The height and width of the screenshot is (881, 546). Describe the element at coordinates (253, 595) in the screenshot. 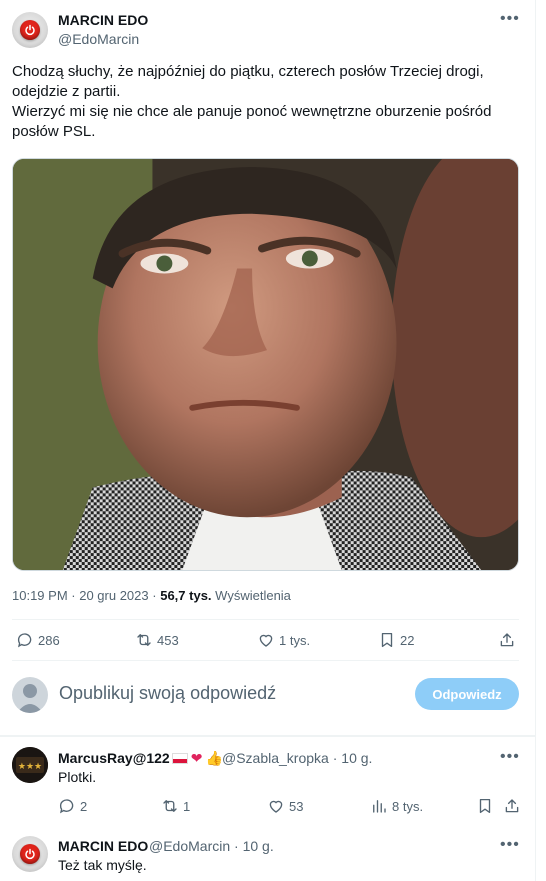

I see `views-label: Wyświetlenia` at that location.